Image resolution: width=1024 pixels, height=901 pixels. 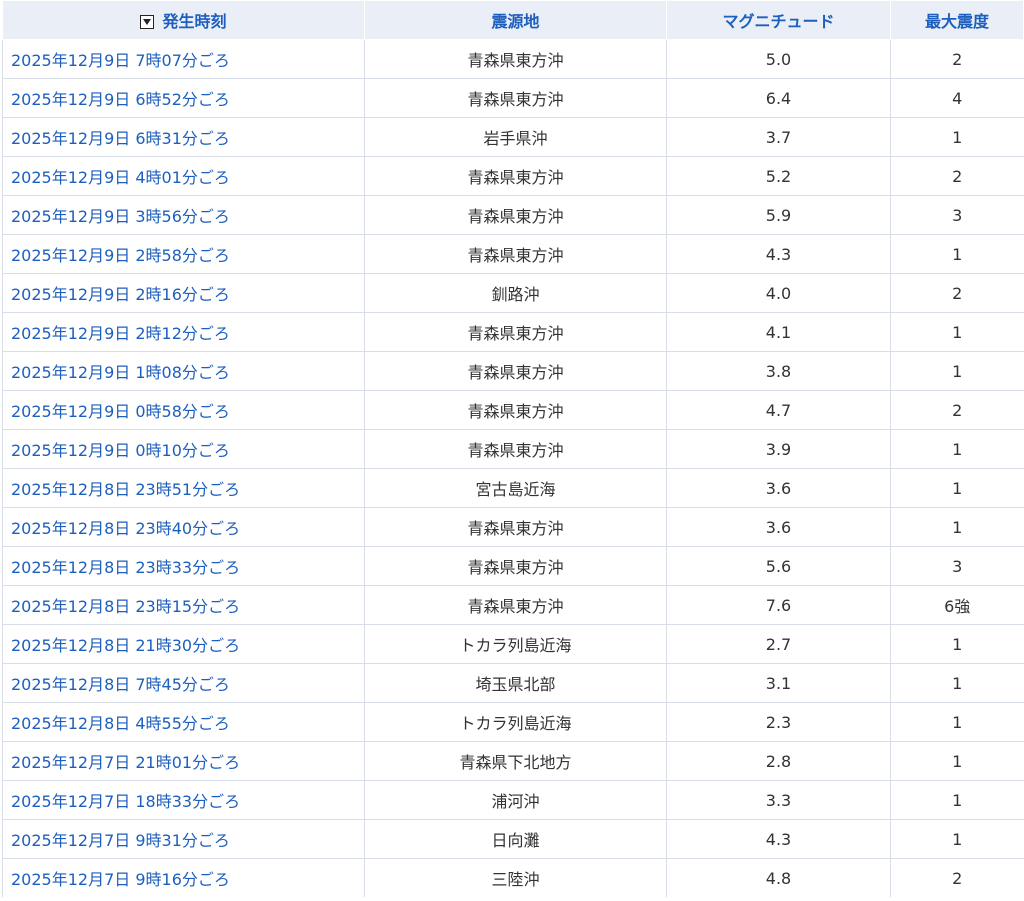 I want to click on table-row: 2025年12月9日 2時16分ごろ 釧路沖 4.0 2, so click(x=513, y=293).